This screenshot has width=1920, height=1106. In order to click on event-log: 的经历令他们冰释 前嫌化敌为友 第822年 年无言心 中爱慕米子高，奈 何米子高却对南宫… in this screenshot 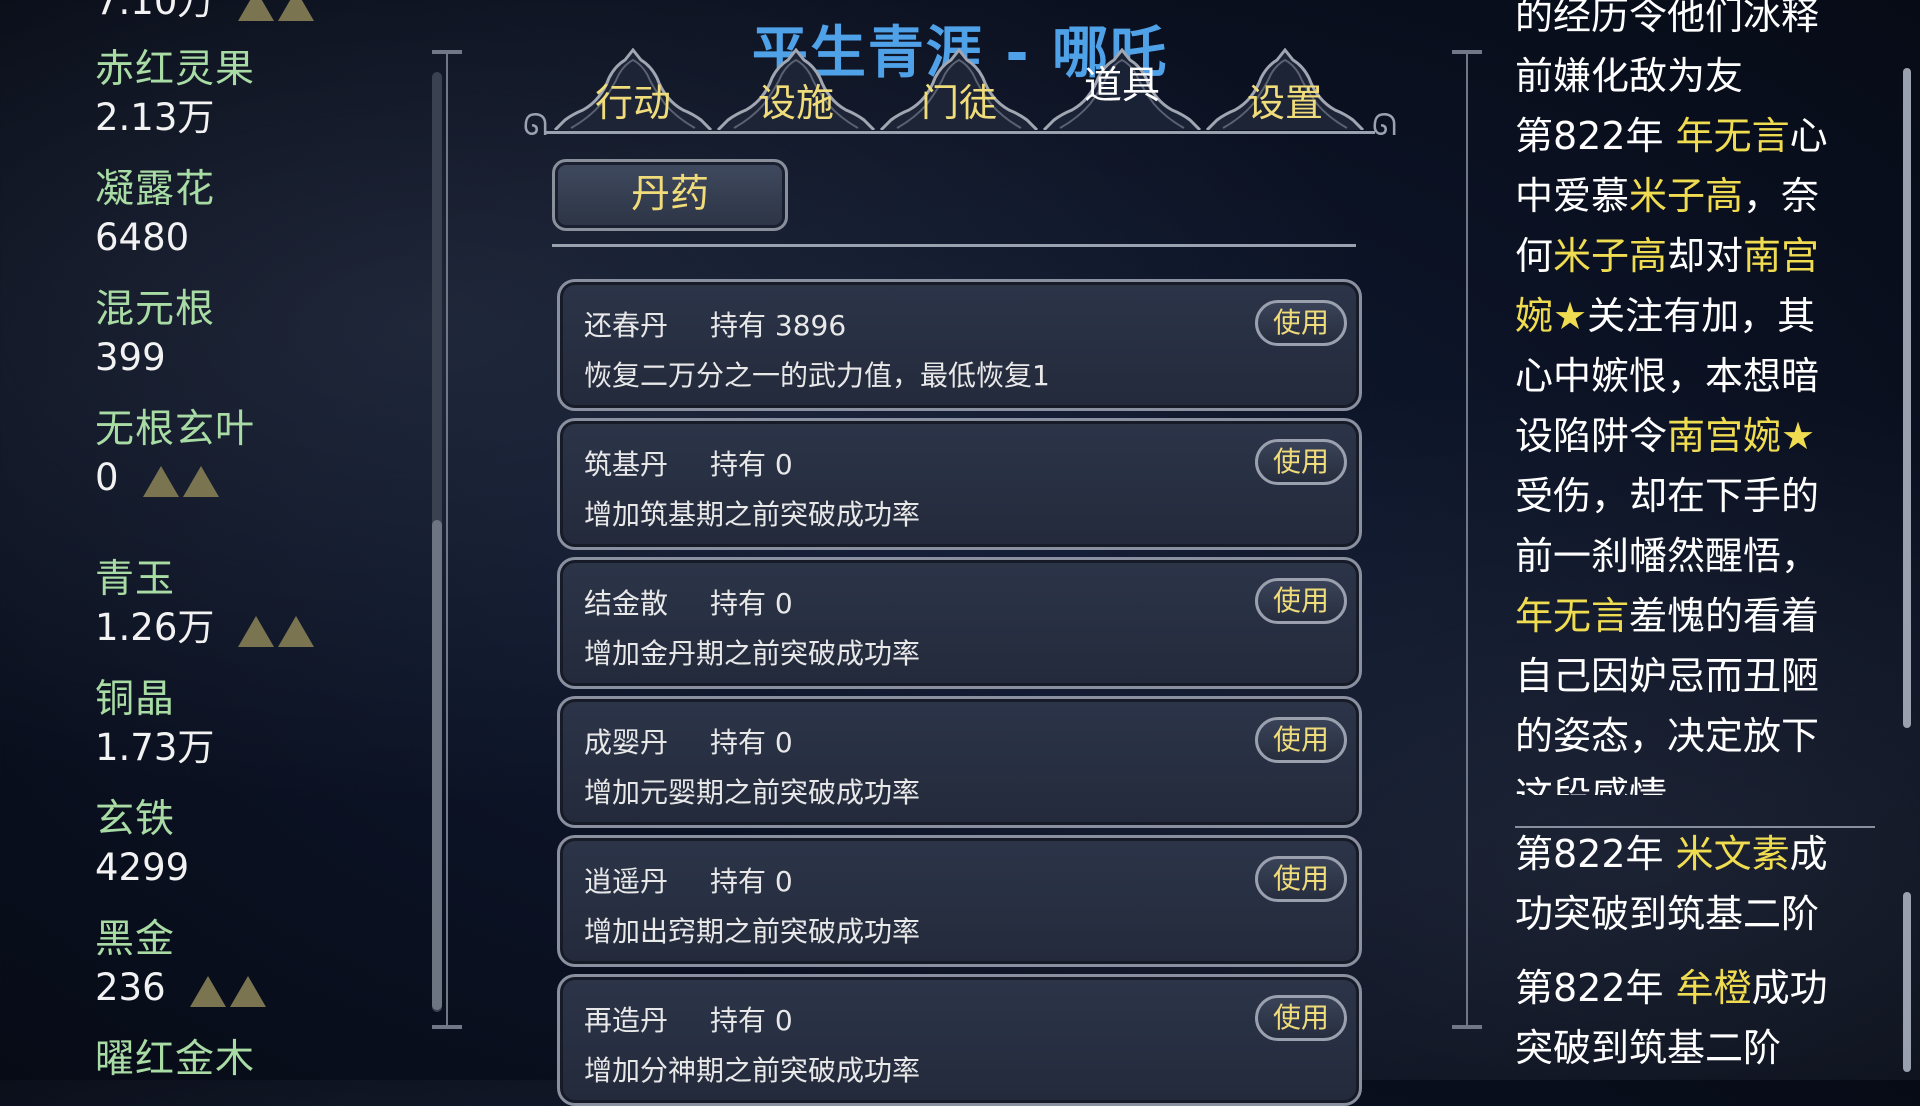, I will do `click(1685, 397)`.